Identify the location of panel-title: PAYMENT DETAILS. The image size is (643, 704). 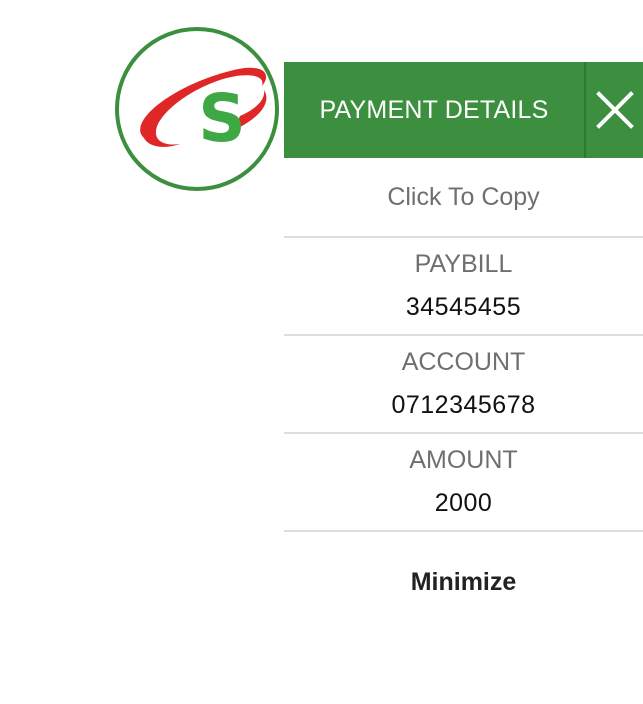
(434, 109).